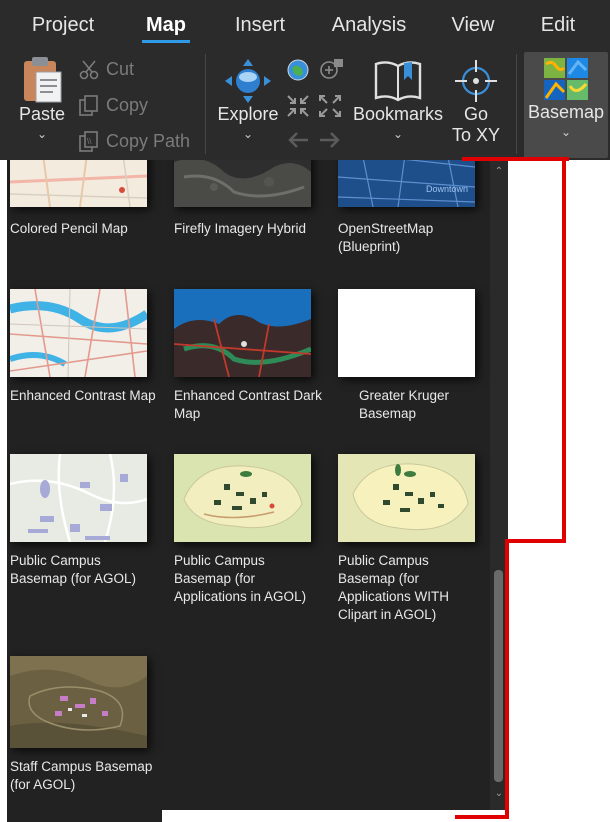  Describe the element at coordinates (69, 228) in the screenshot. I see `basemap-name: Colored Pencil Map` at that location.